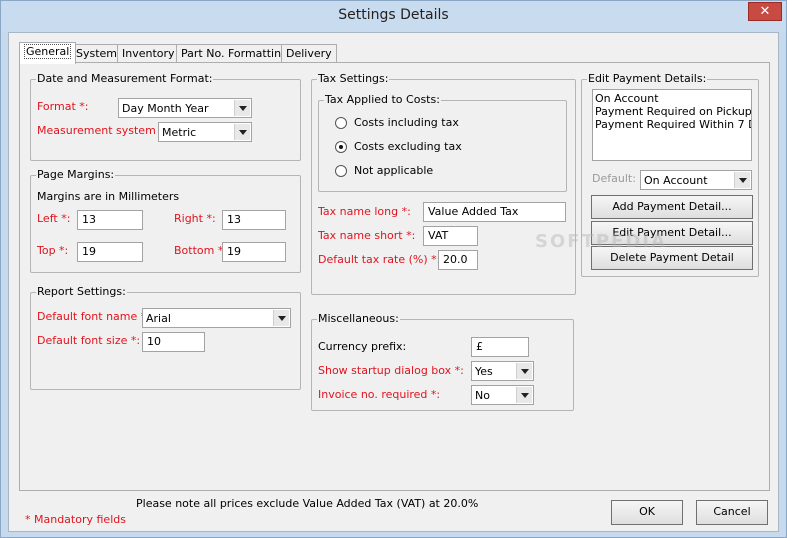 The image size is (787, 538). What do you see at coordinates (54, 218) in the screenshot?
I see `left-margin-label: Left *:` at bounding box center [54, 218].